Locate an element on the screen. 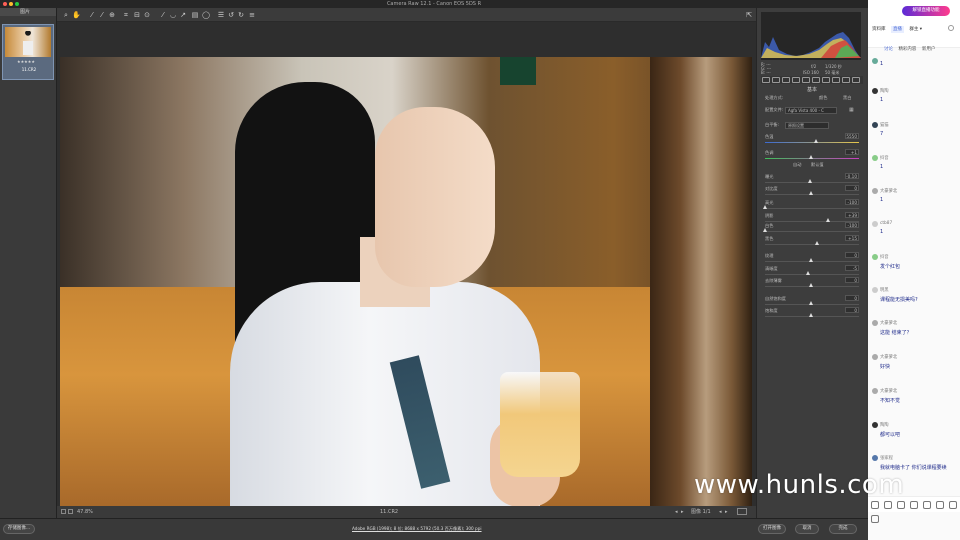  subtab-new-users: 新用户 is located at coordinates (929, 49).